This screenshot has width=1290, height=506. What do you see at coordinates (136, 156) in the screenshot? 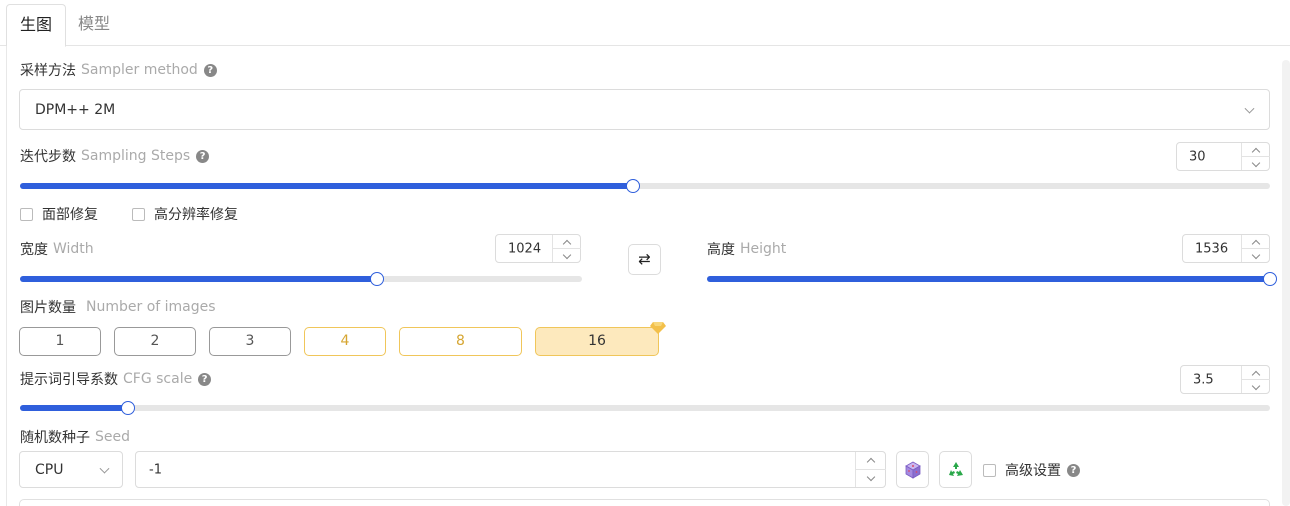
I see `steps-label-en: Sampling Steps` at bounding box center [136, 156].